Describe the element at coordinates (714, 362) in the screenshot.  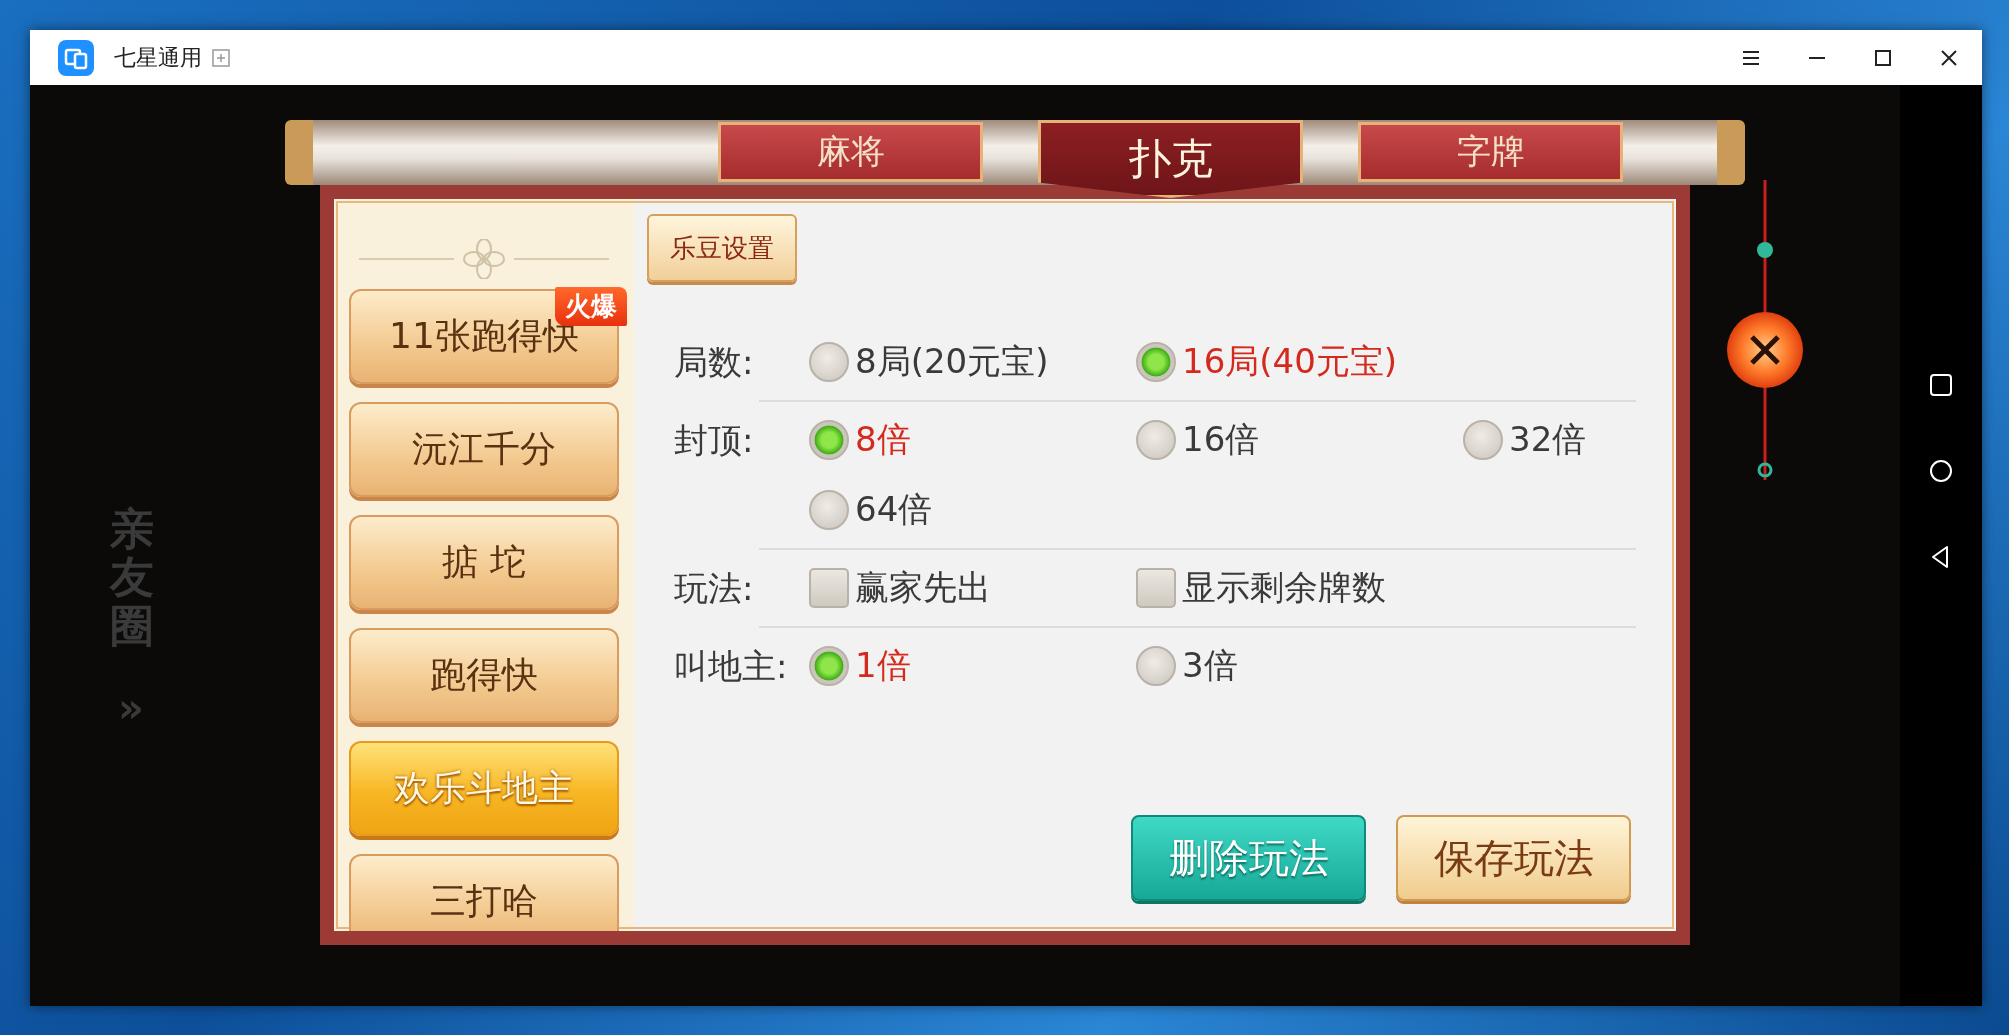
I see `option-heading: 局数:` at that location.